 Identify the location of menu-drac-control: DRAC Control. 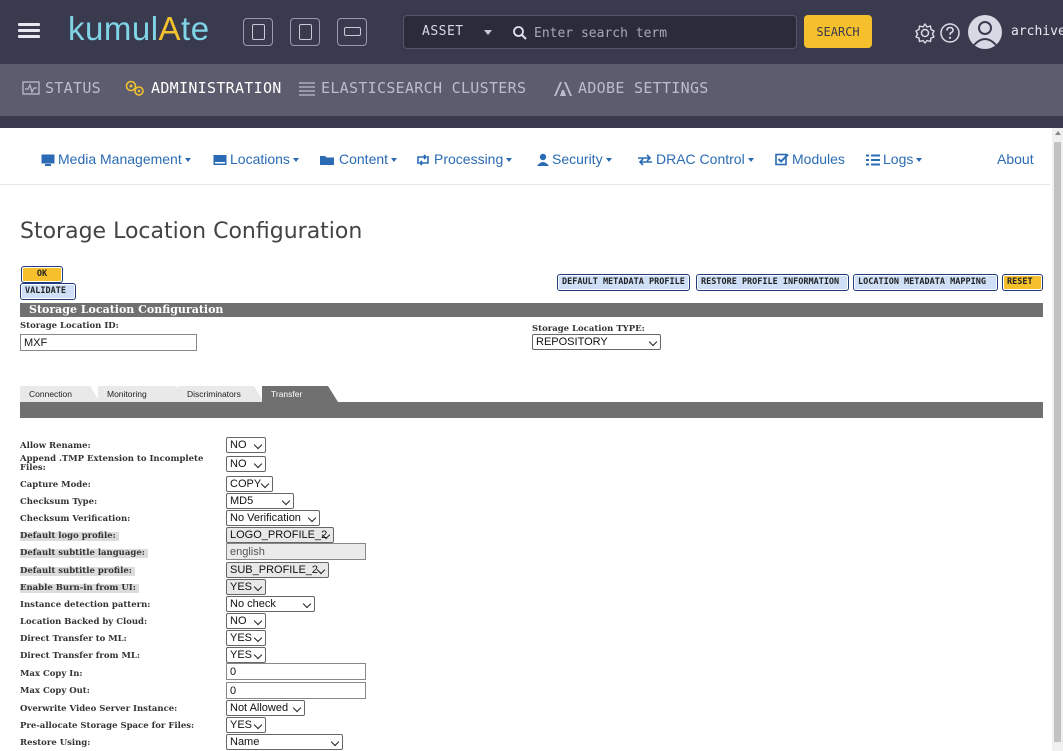
(695, 159).